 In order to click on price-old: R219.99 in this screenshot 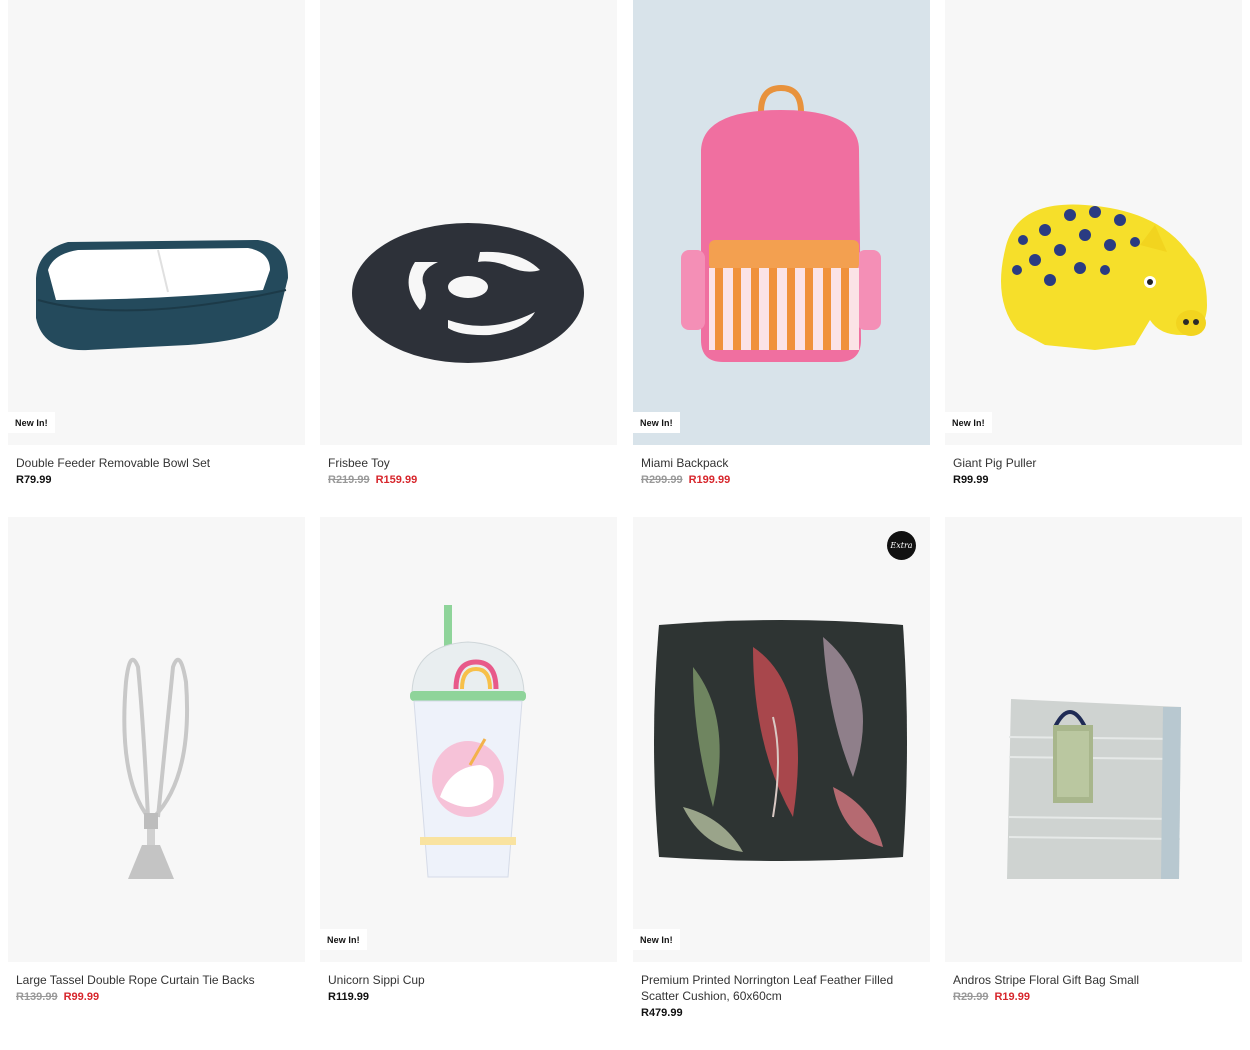, I will do `click(349, 480)`.